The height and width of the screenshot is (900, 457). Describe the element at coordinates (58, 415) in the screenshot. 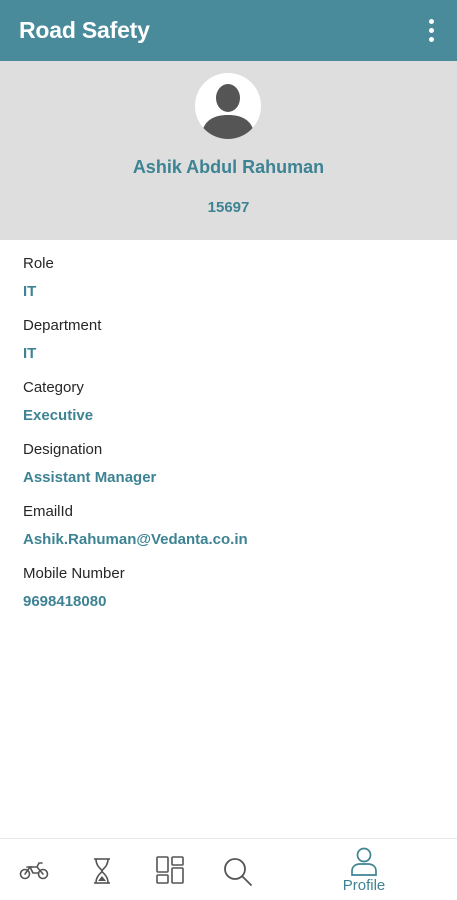

I see `field-value: Executive` at that location.